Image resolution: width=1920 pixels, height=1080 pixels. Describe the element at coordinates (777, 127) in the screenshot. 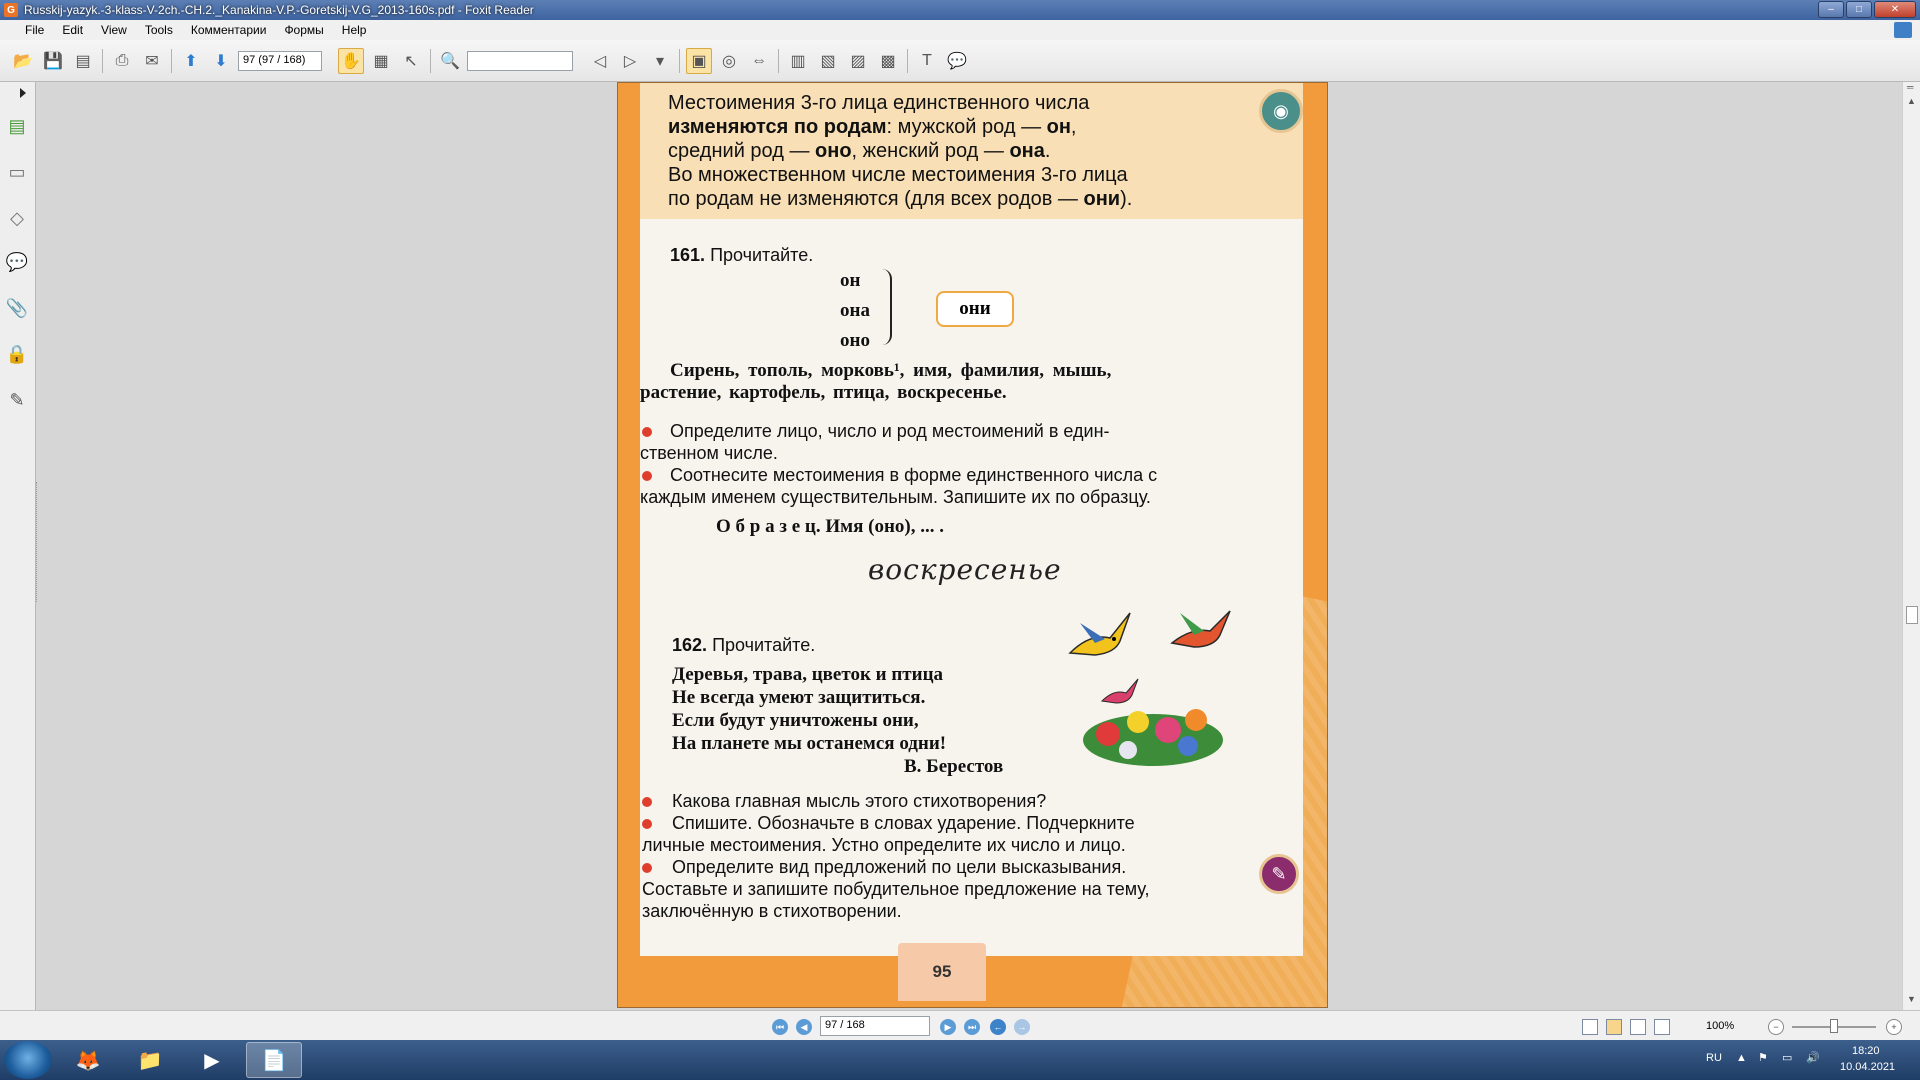

I see `rule-bold: изменяются по родам` at that location.